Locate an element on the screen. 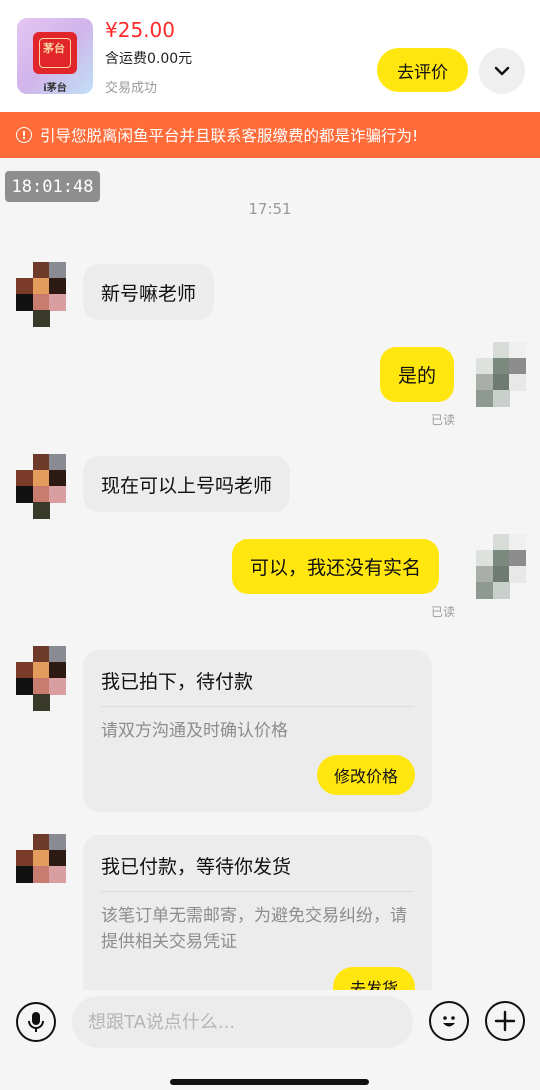  message-input is located at coordinates (242, 1022).